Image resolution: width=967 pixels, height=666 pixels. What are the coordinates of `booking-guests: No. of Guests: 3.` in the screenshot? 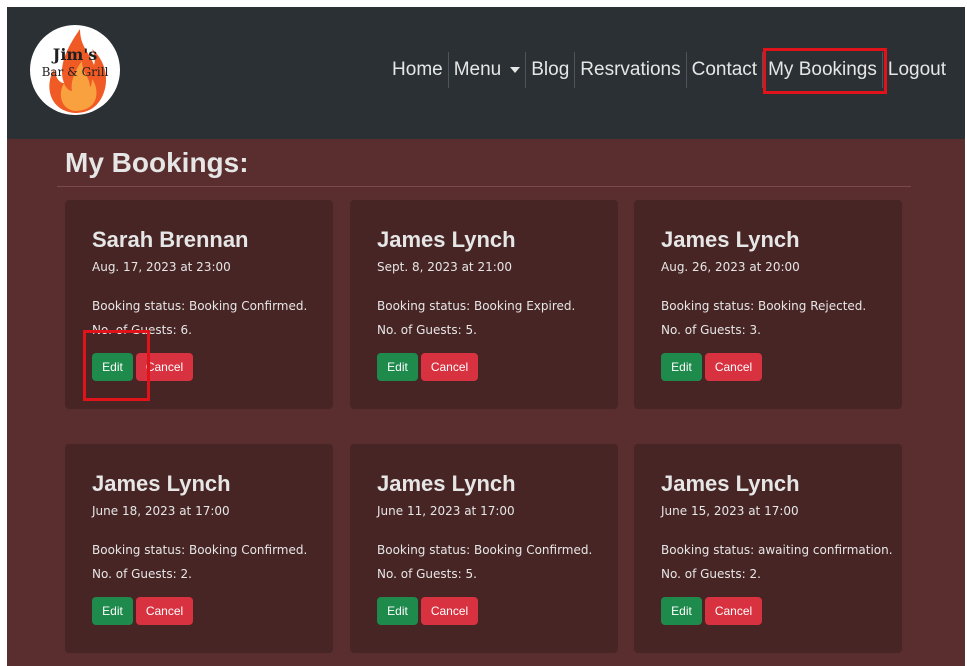 It's located at (711, 330).